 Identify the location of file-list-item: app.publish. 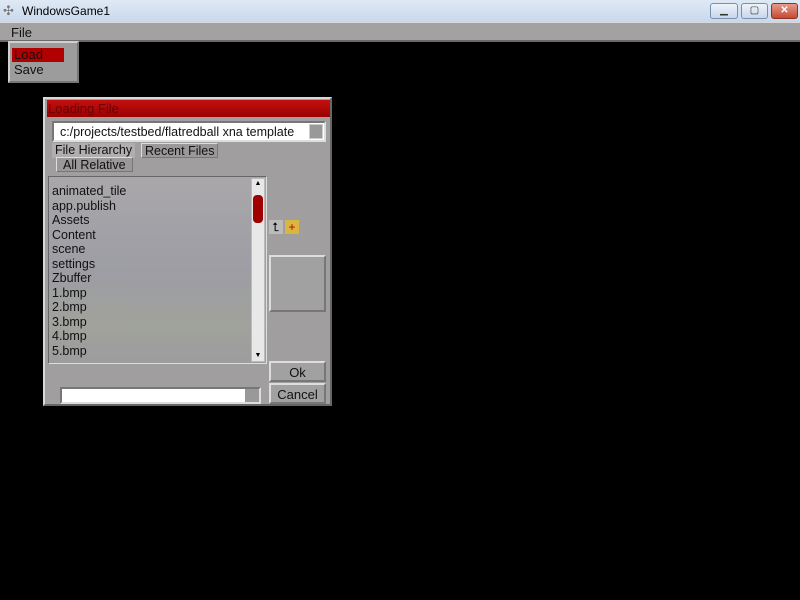
(148, 206).